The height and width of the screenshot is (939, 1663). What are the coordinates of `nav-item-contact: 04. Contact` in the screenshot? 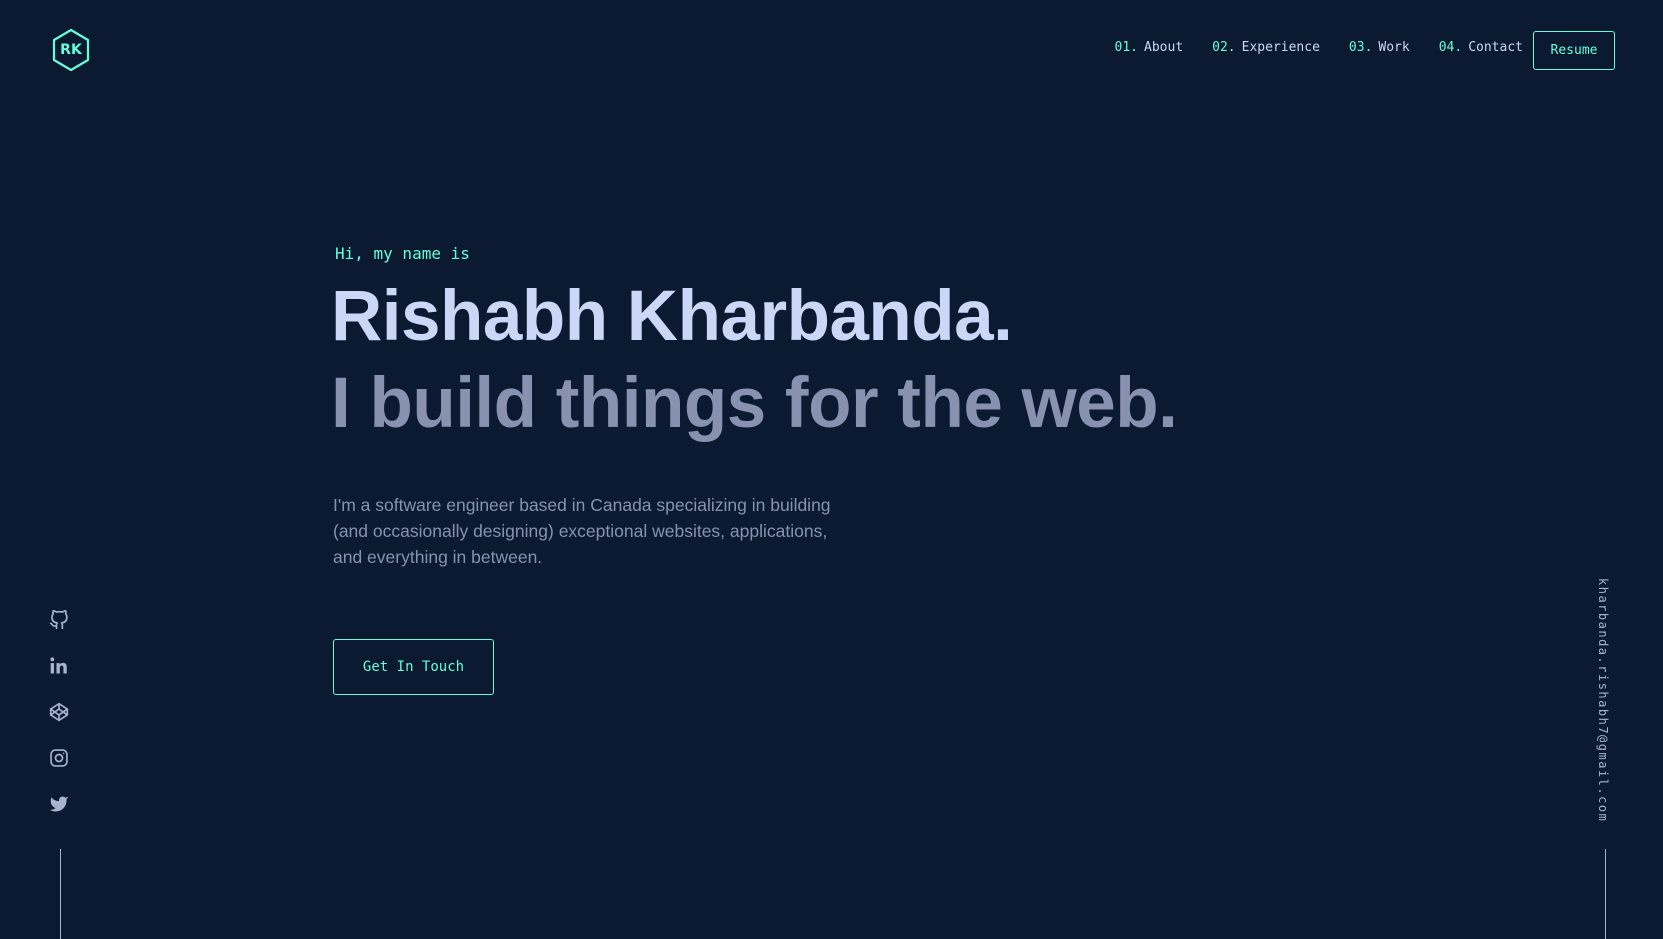 It's located at (1481, 47).